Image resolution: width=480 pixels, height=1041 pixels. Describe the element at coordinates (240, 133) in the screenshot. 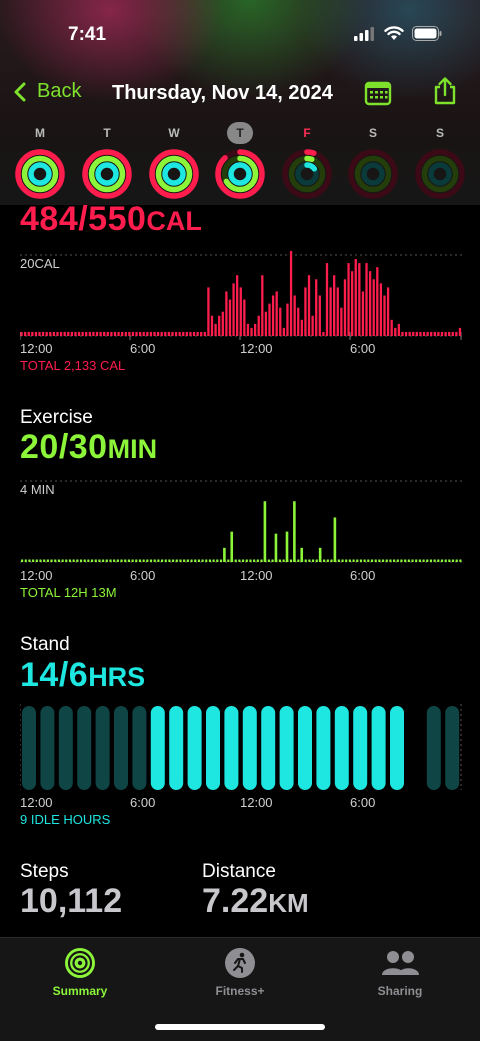

I see `day-letter-3: T` at that location.